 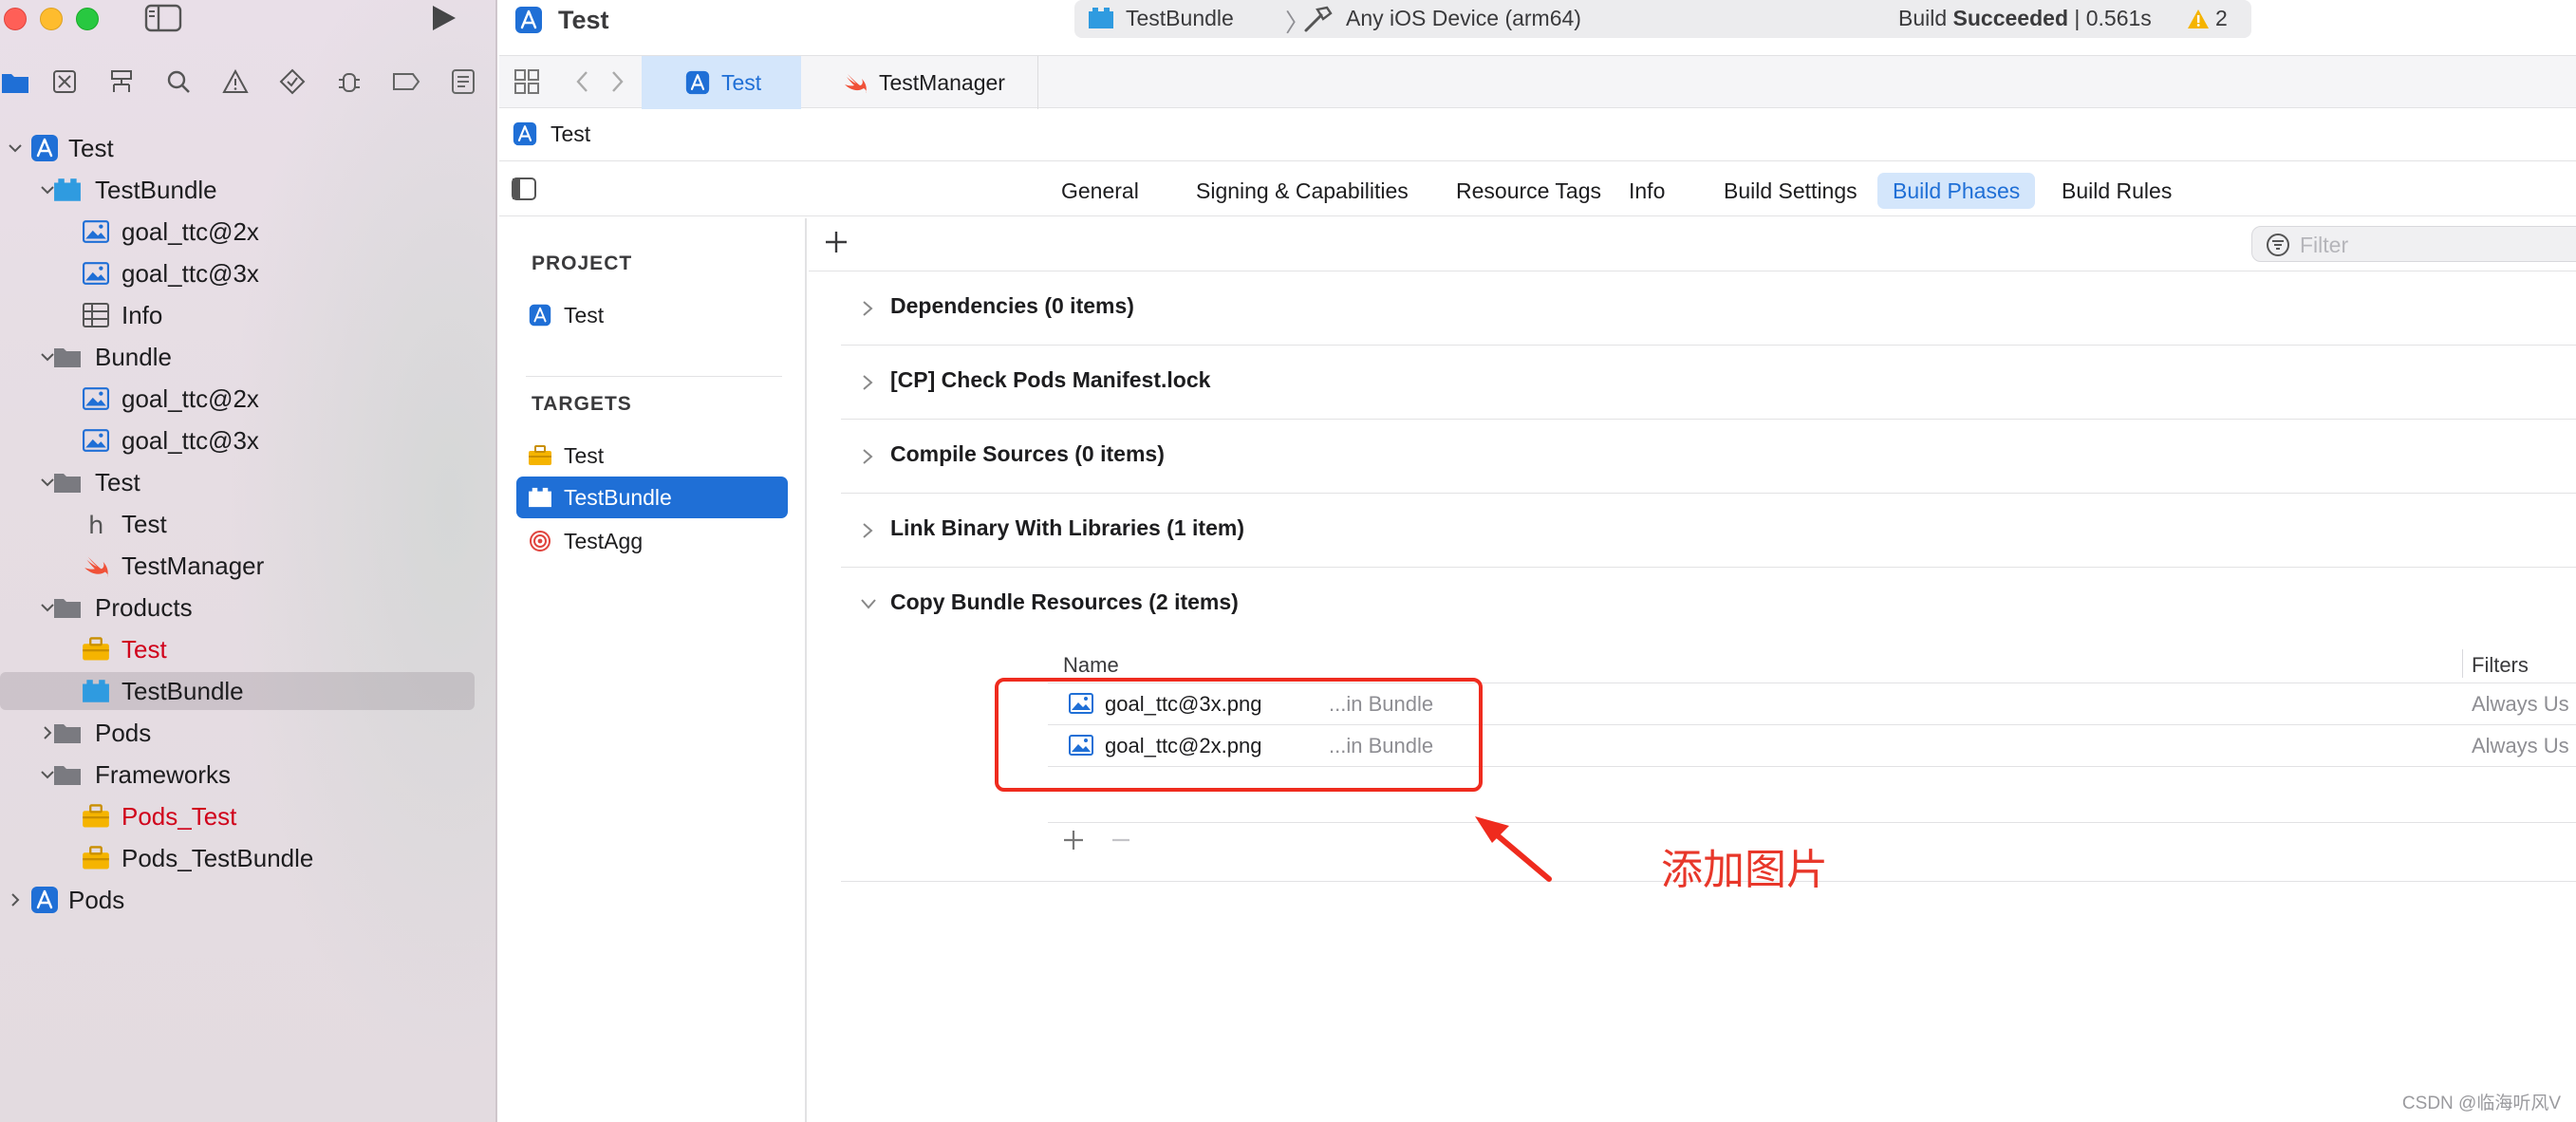 I want to click on watermark: CSDN @临海听风V, so click(x=2481, y=1103).